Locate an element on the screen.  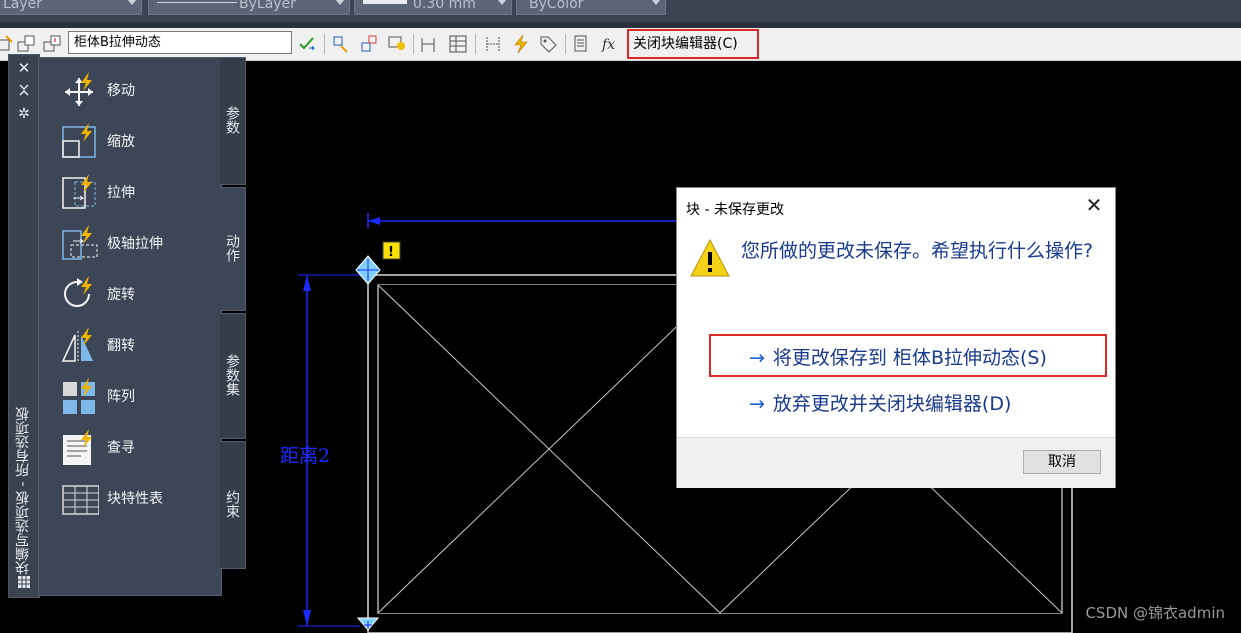
block-table-icon is located at coordinates (458, 44).